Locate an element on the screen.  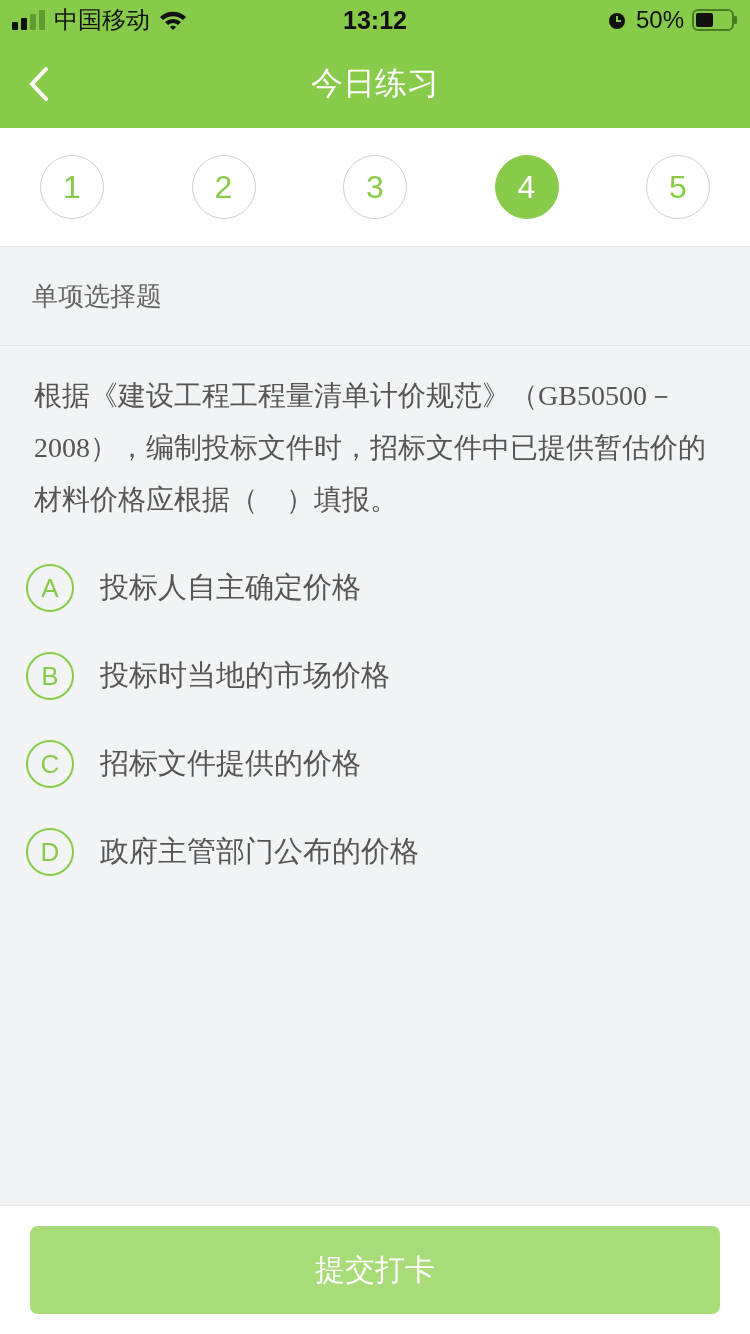
option-letter: C is located at coordinates (50, 764).